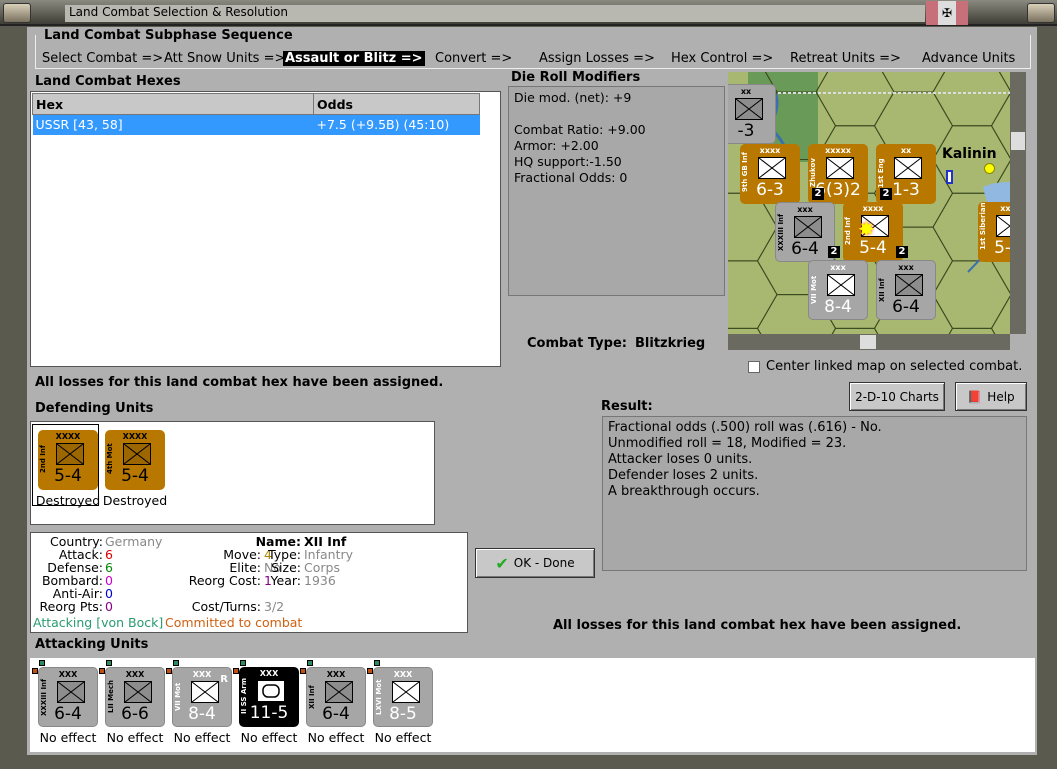 This screenshot has height=769, width=1057. What do you see at coordinates (897, 396) in the screenshot?
I see `charts-button: 2-D-10 Charts` at bounding box center [897, 396].